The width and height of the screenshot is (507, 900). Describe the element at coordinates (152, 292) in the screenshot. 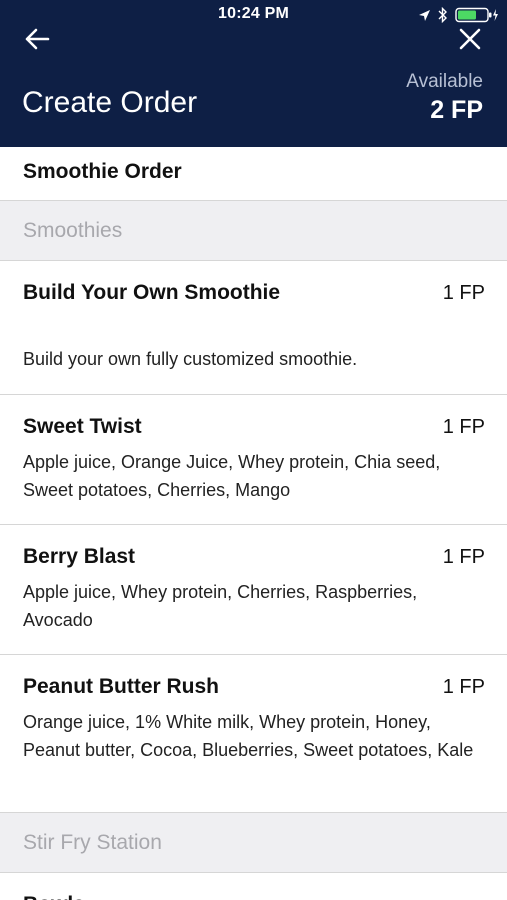

I see `item-name: Build Your Own Smoothie` at that location.